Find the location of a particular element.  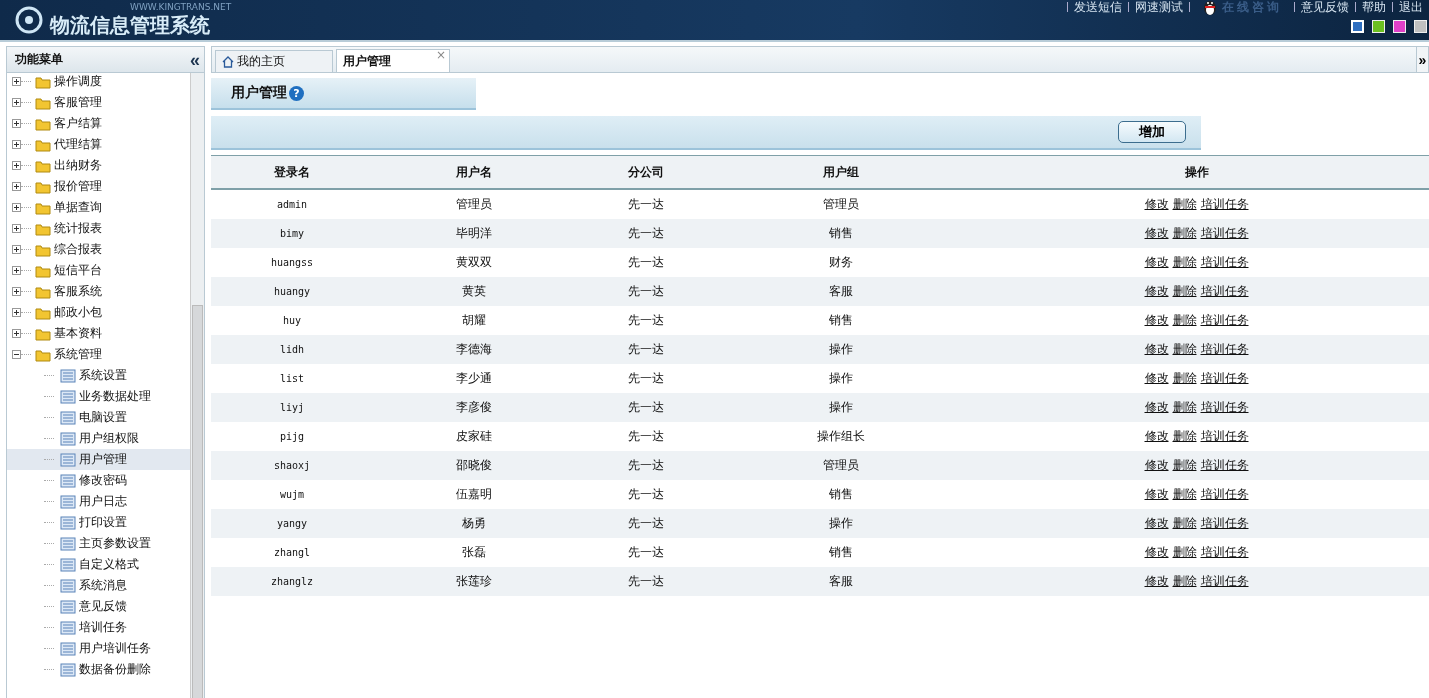

tree-item: 代理结算 is located at coordinates (98, 144).